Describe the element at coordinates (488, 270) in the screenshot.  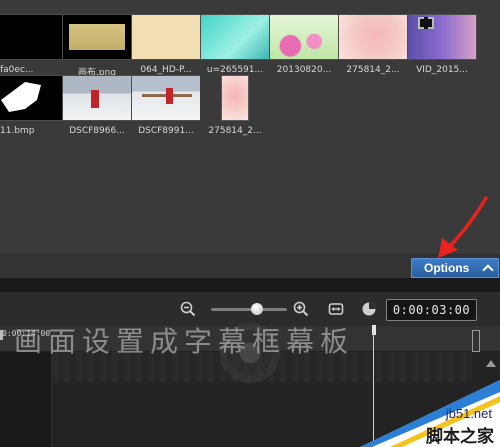
I see `chevron-up-icon` at that location.